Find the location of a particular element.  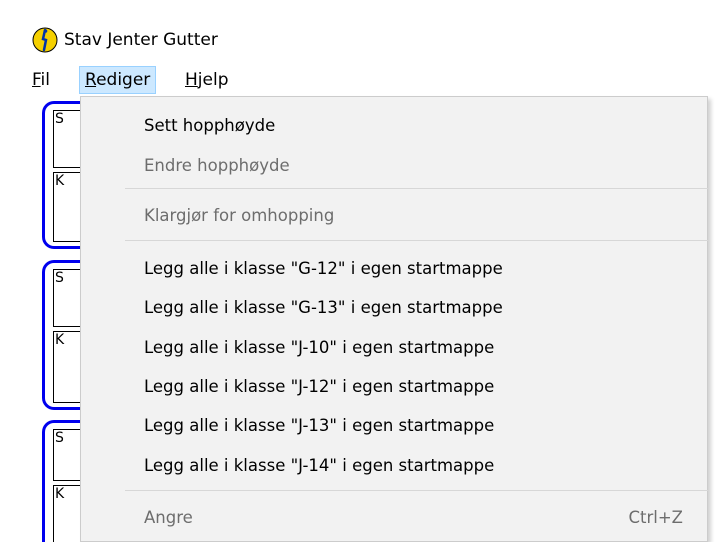

group-1-box-s-label: S is located at coordinates (59, 119).